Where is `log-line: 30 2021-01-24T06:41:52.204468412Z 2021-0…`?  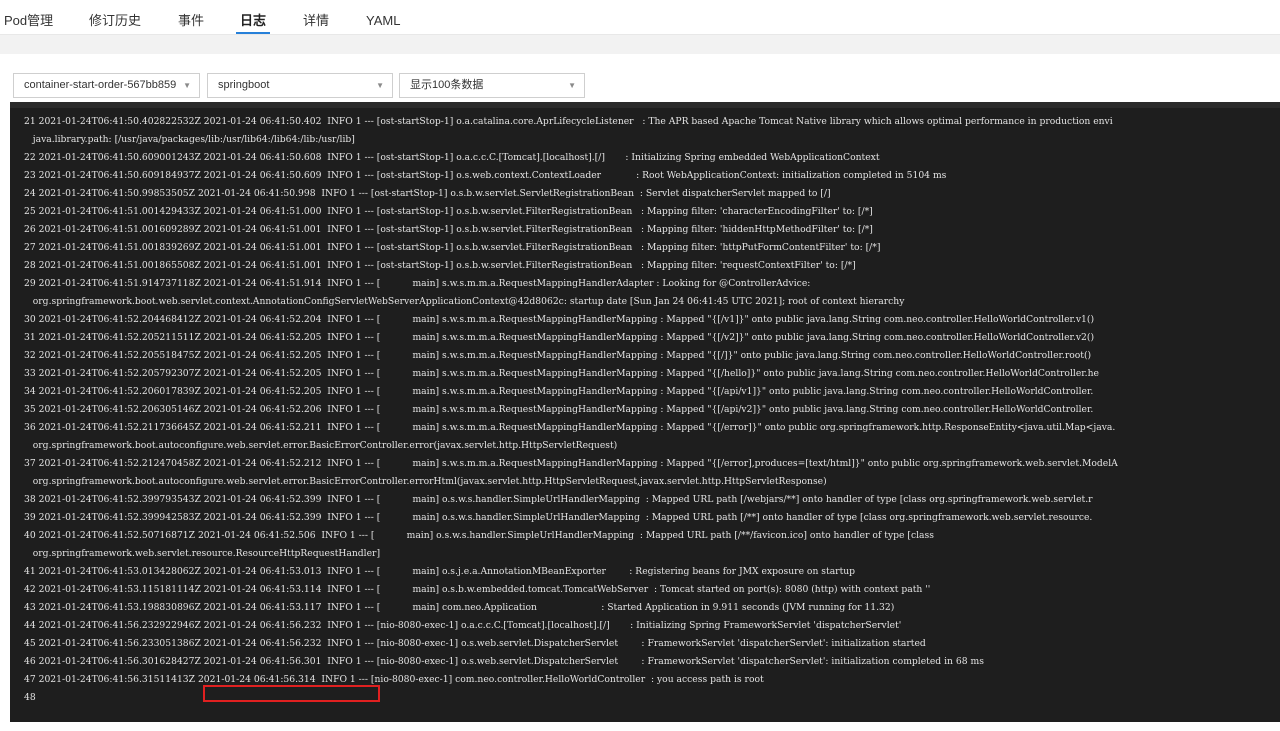 log-line: 30 2021-01-24T06:41:52.204468412Z 2021-0… is located at coordinates (559, 319).